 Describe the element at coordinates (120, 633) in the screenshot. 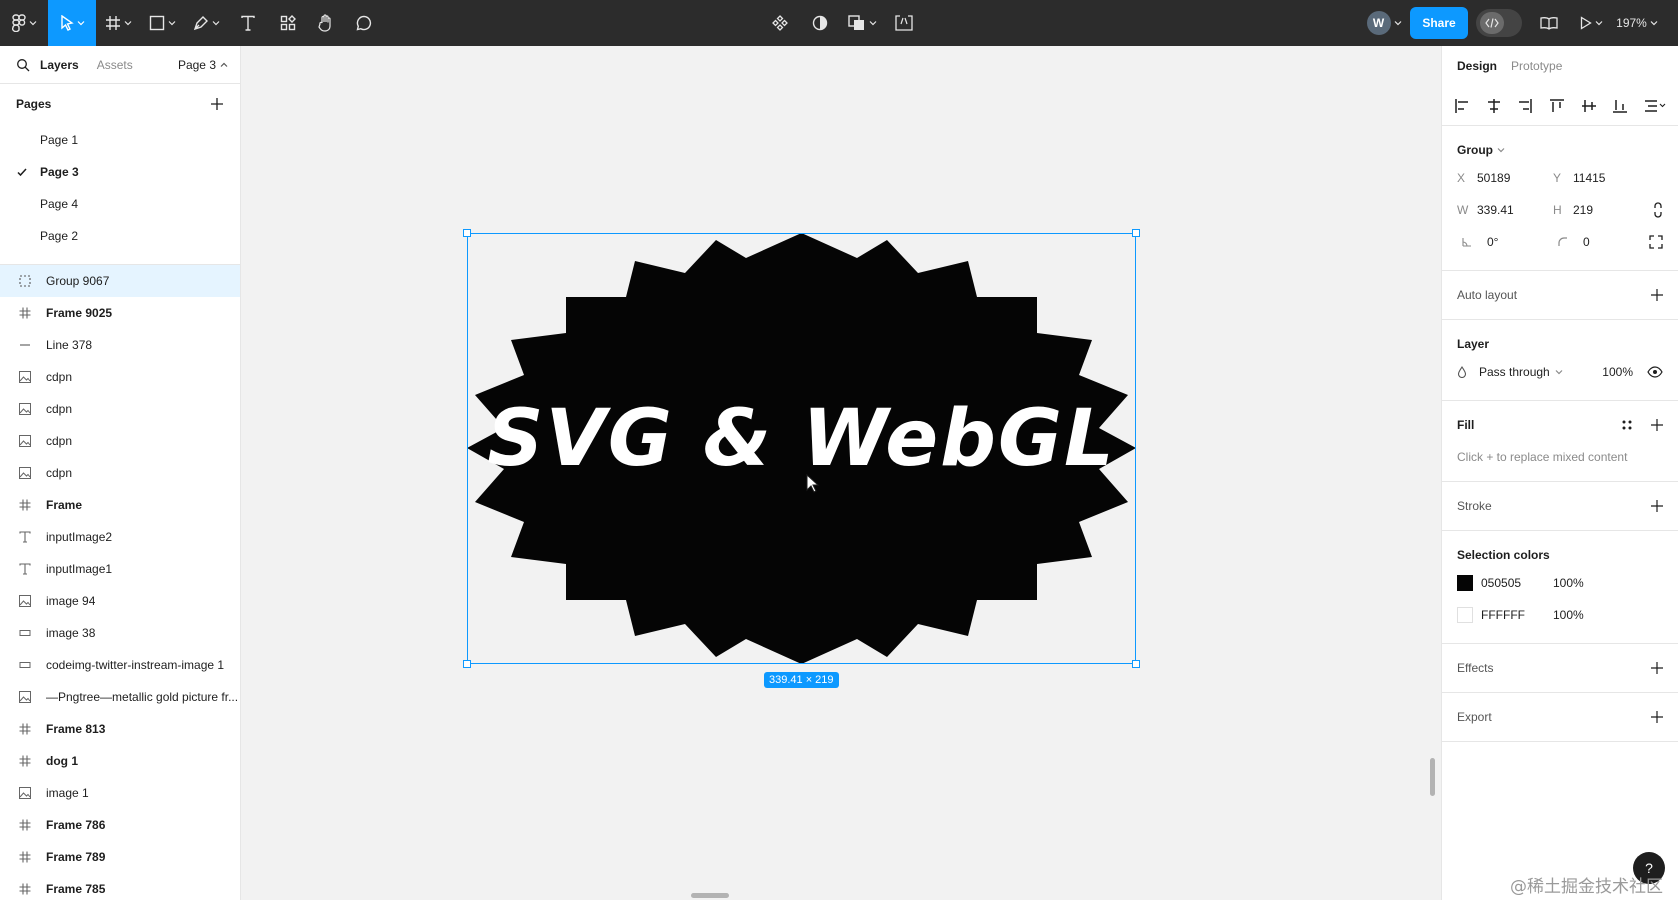

I see `layer-row: image 38` at that location.